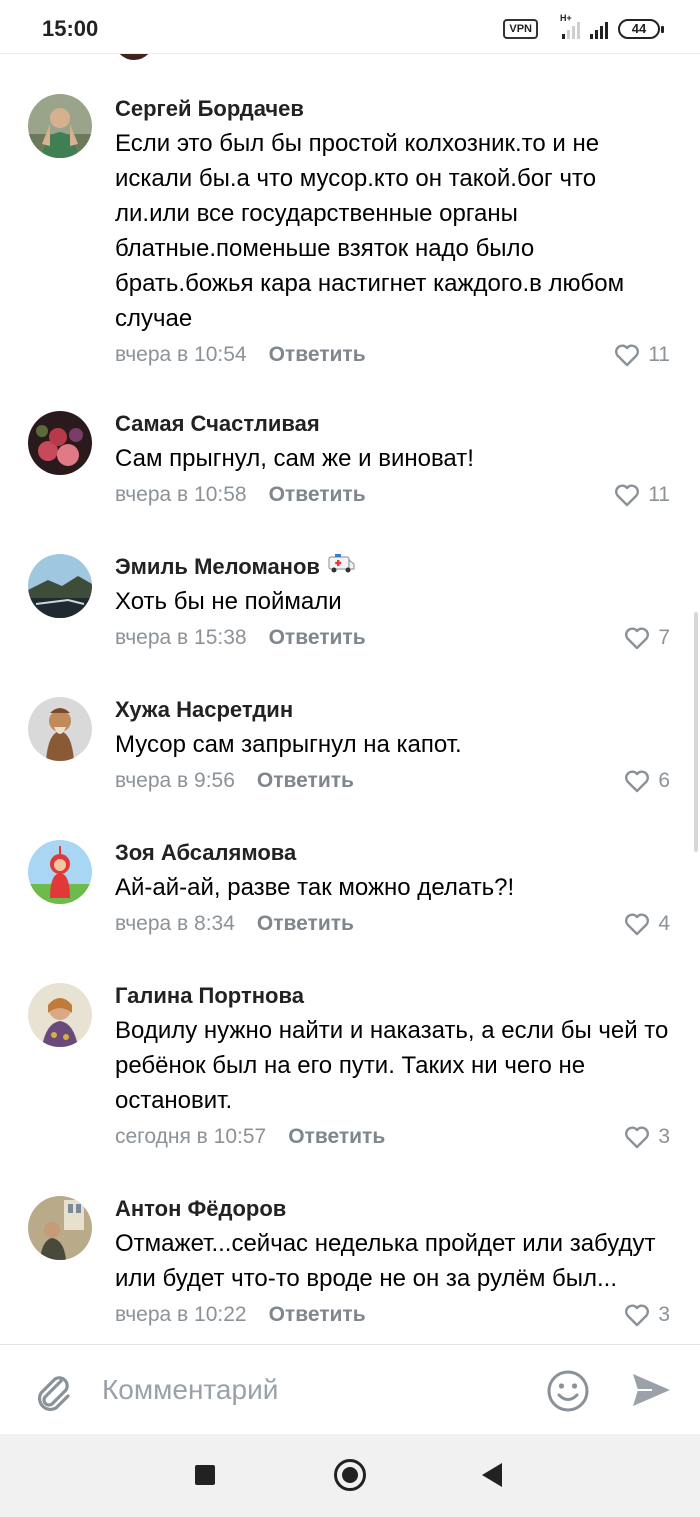 The width and height of the screenshot is (700, 1517). What do you see at coordinates (181, 637) in the screenshot?
I see `comment-date: вчера в 15:38` at bounding box center [181, 637].